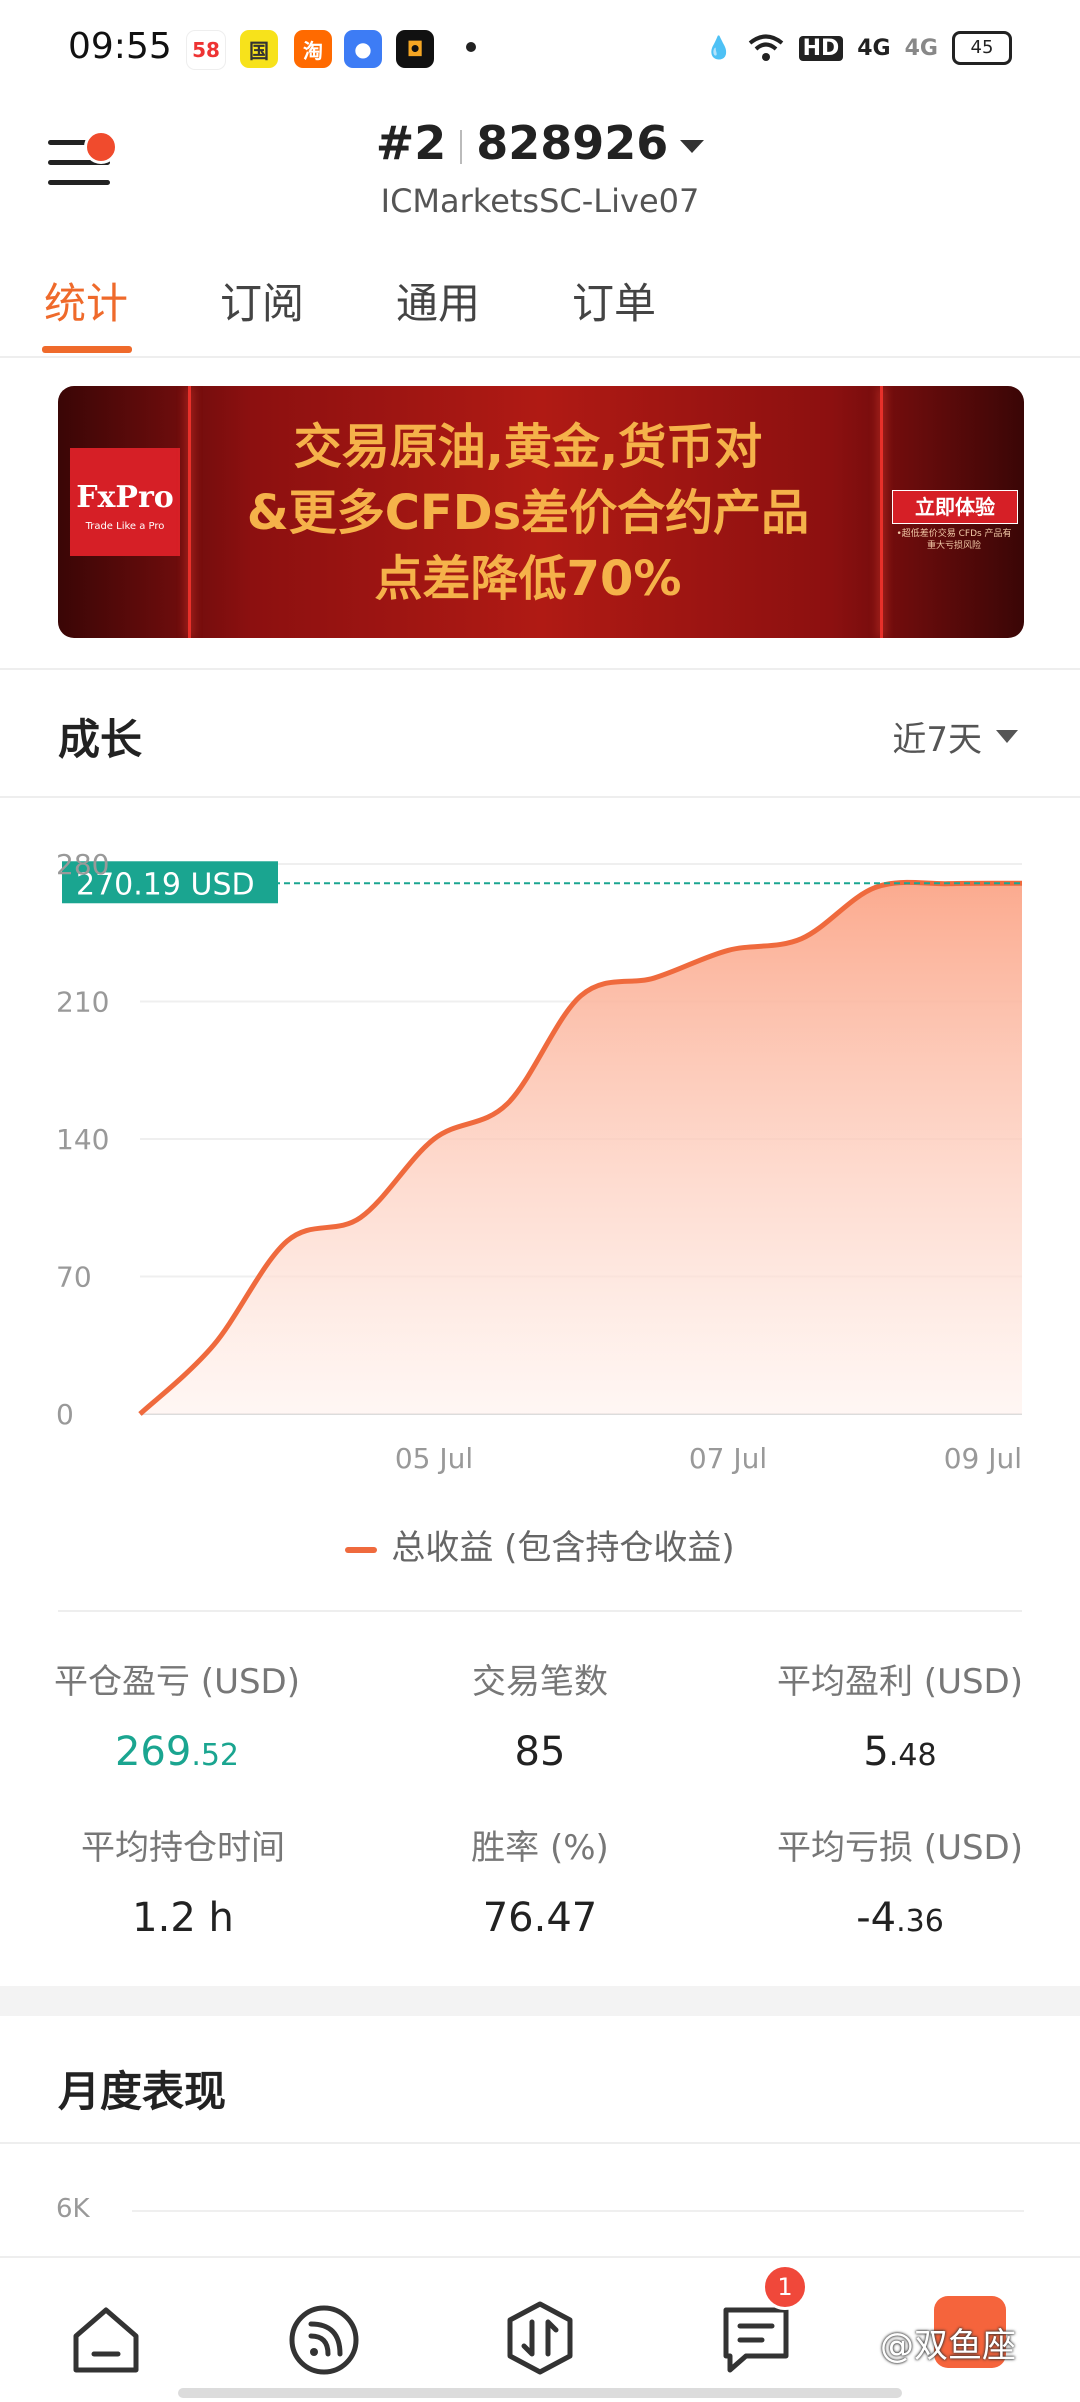  I want to click on stat-value-dec: .52, so click(215, 1755).